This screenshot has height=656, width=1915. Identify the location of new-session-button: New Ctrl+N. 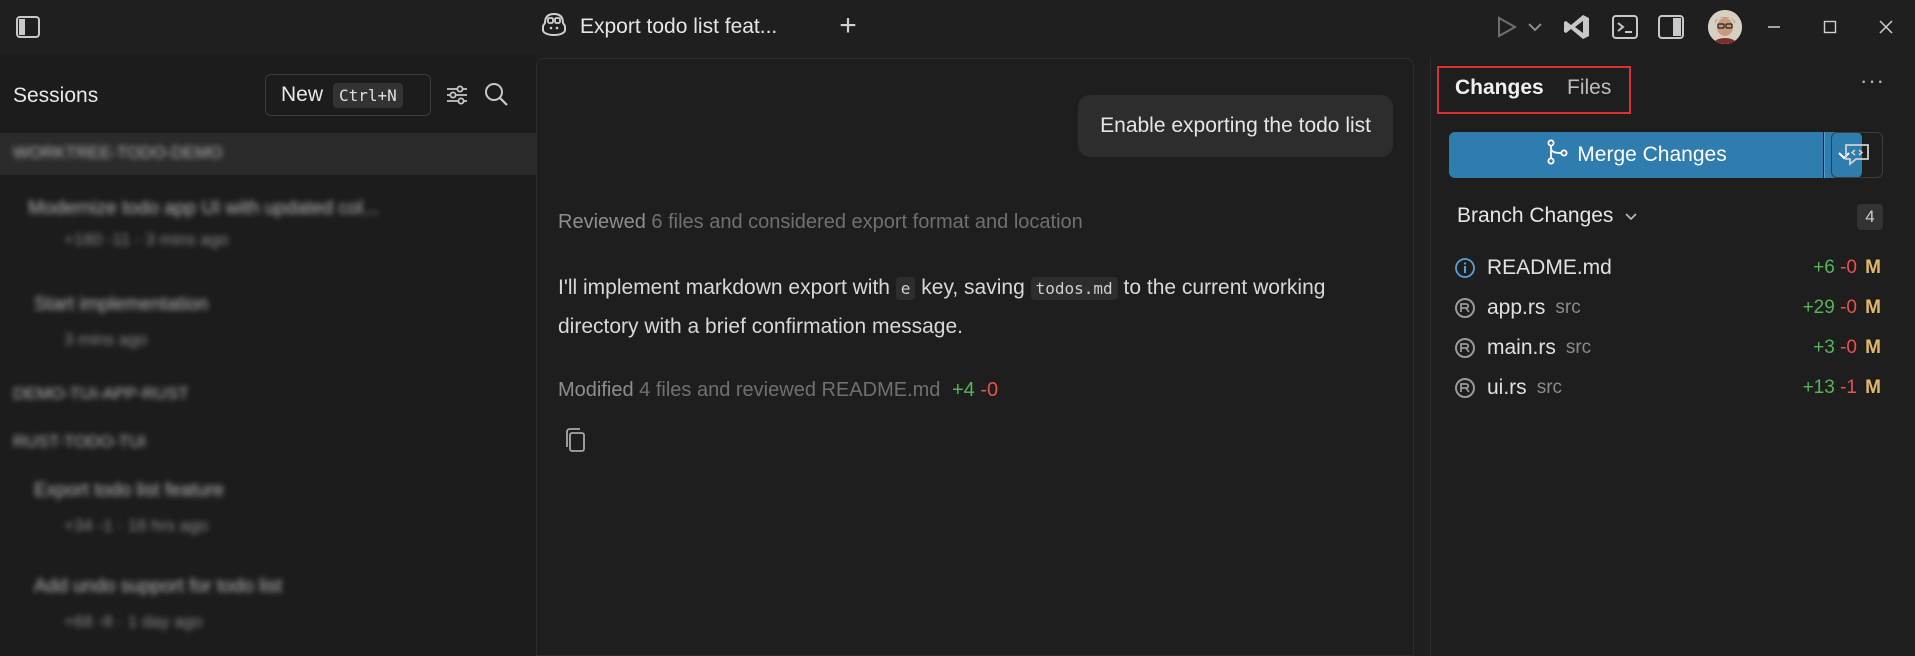
(348, 95).